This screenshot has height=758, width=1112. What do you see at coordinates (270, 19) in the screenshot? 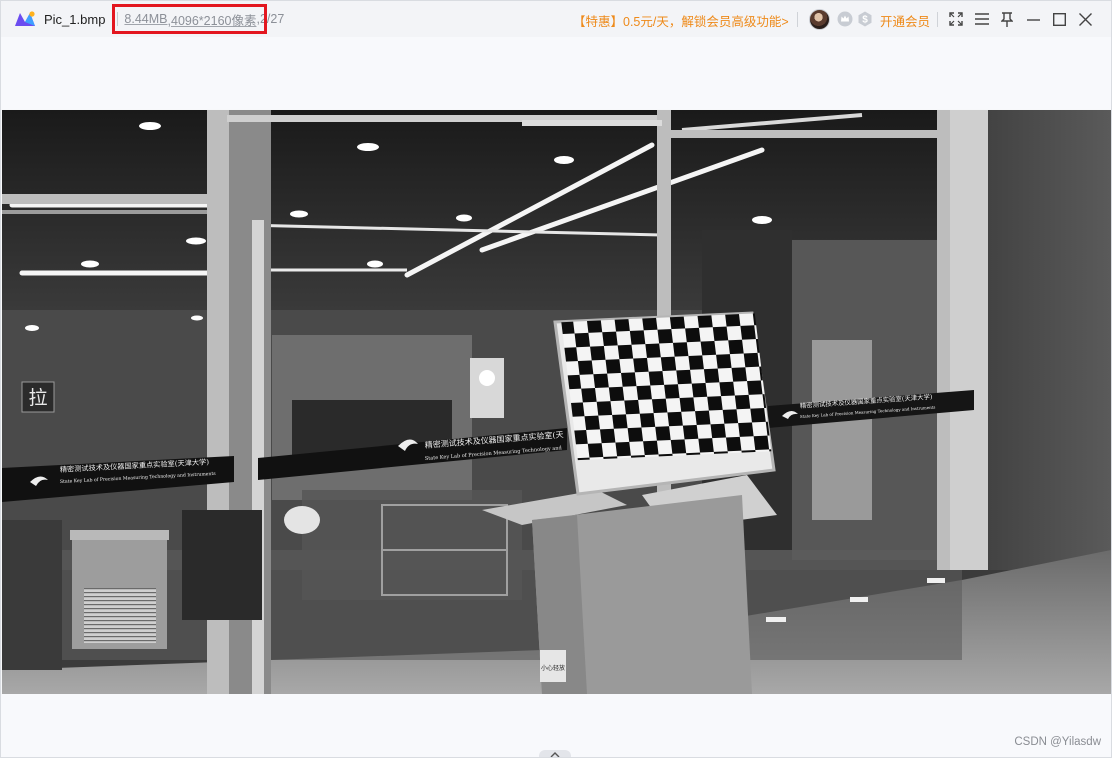
I see `page-counter: ,2/27` at bounding box center [270, 19].